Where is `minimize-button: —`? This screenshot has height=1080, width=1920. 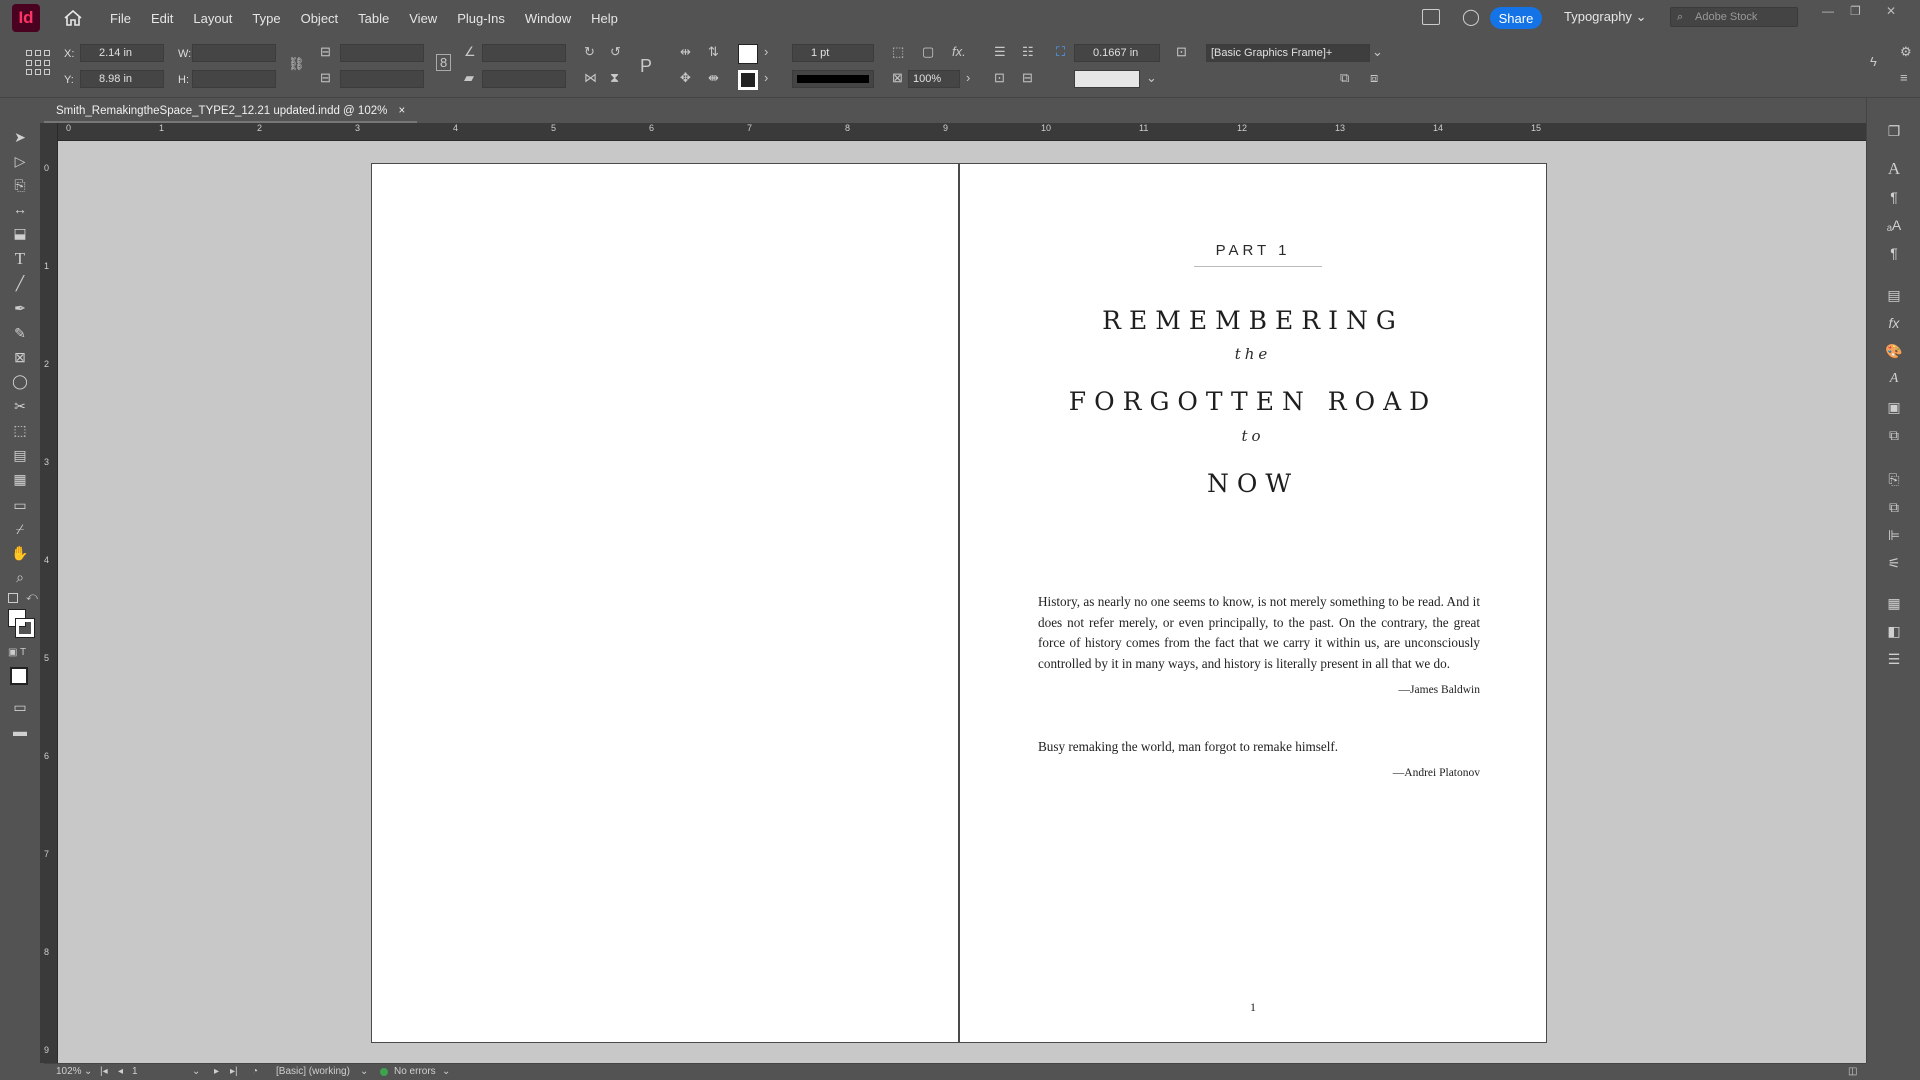 minimize-button: — is located at coordinates (1828, 11).